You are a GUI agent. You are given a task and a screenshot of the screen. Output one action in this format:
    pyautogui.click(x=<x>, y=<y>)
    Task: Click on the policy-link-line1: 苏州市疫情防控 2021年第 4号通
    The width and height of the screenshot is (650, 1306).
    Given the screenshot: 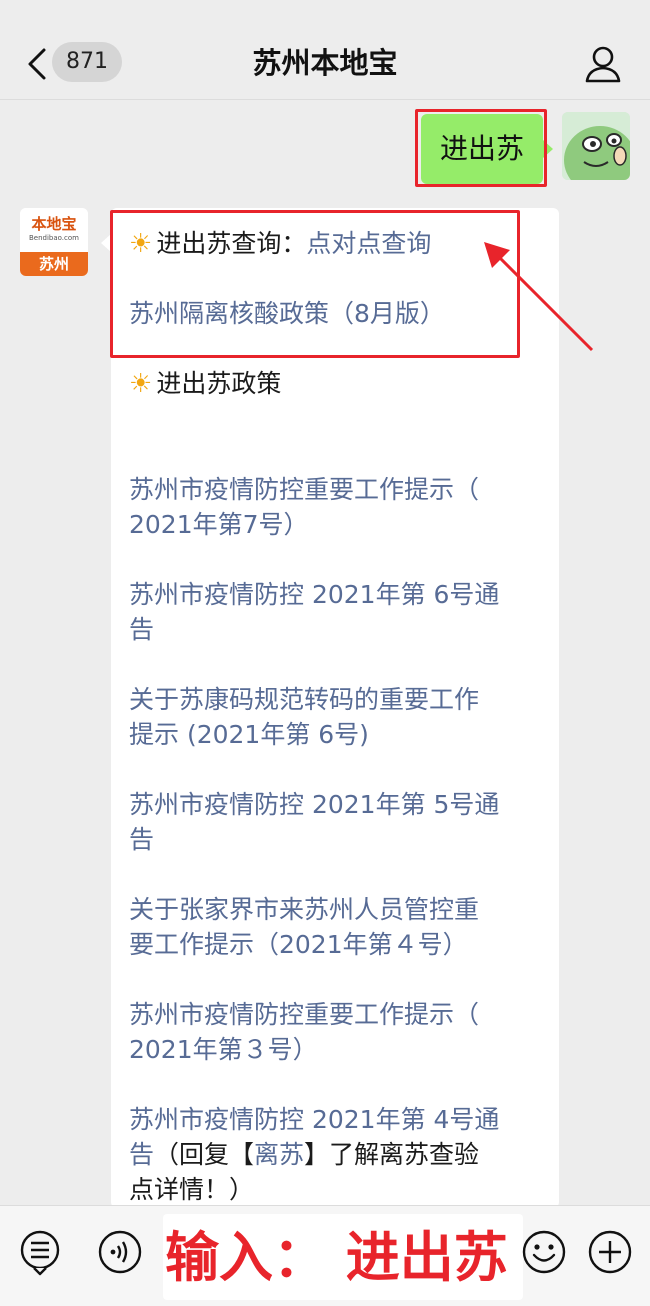 What is the action you would take?
    pyautogui.click(x=339, y=1119)
    